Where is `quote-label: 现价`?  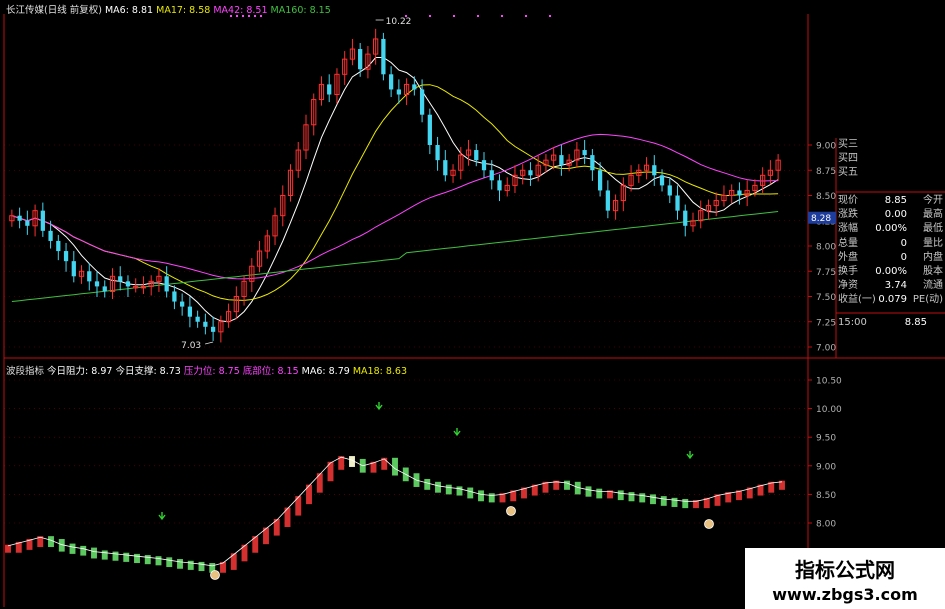 quote-label: 现价 is located at coordinates (848, 200).